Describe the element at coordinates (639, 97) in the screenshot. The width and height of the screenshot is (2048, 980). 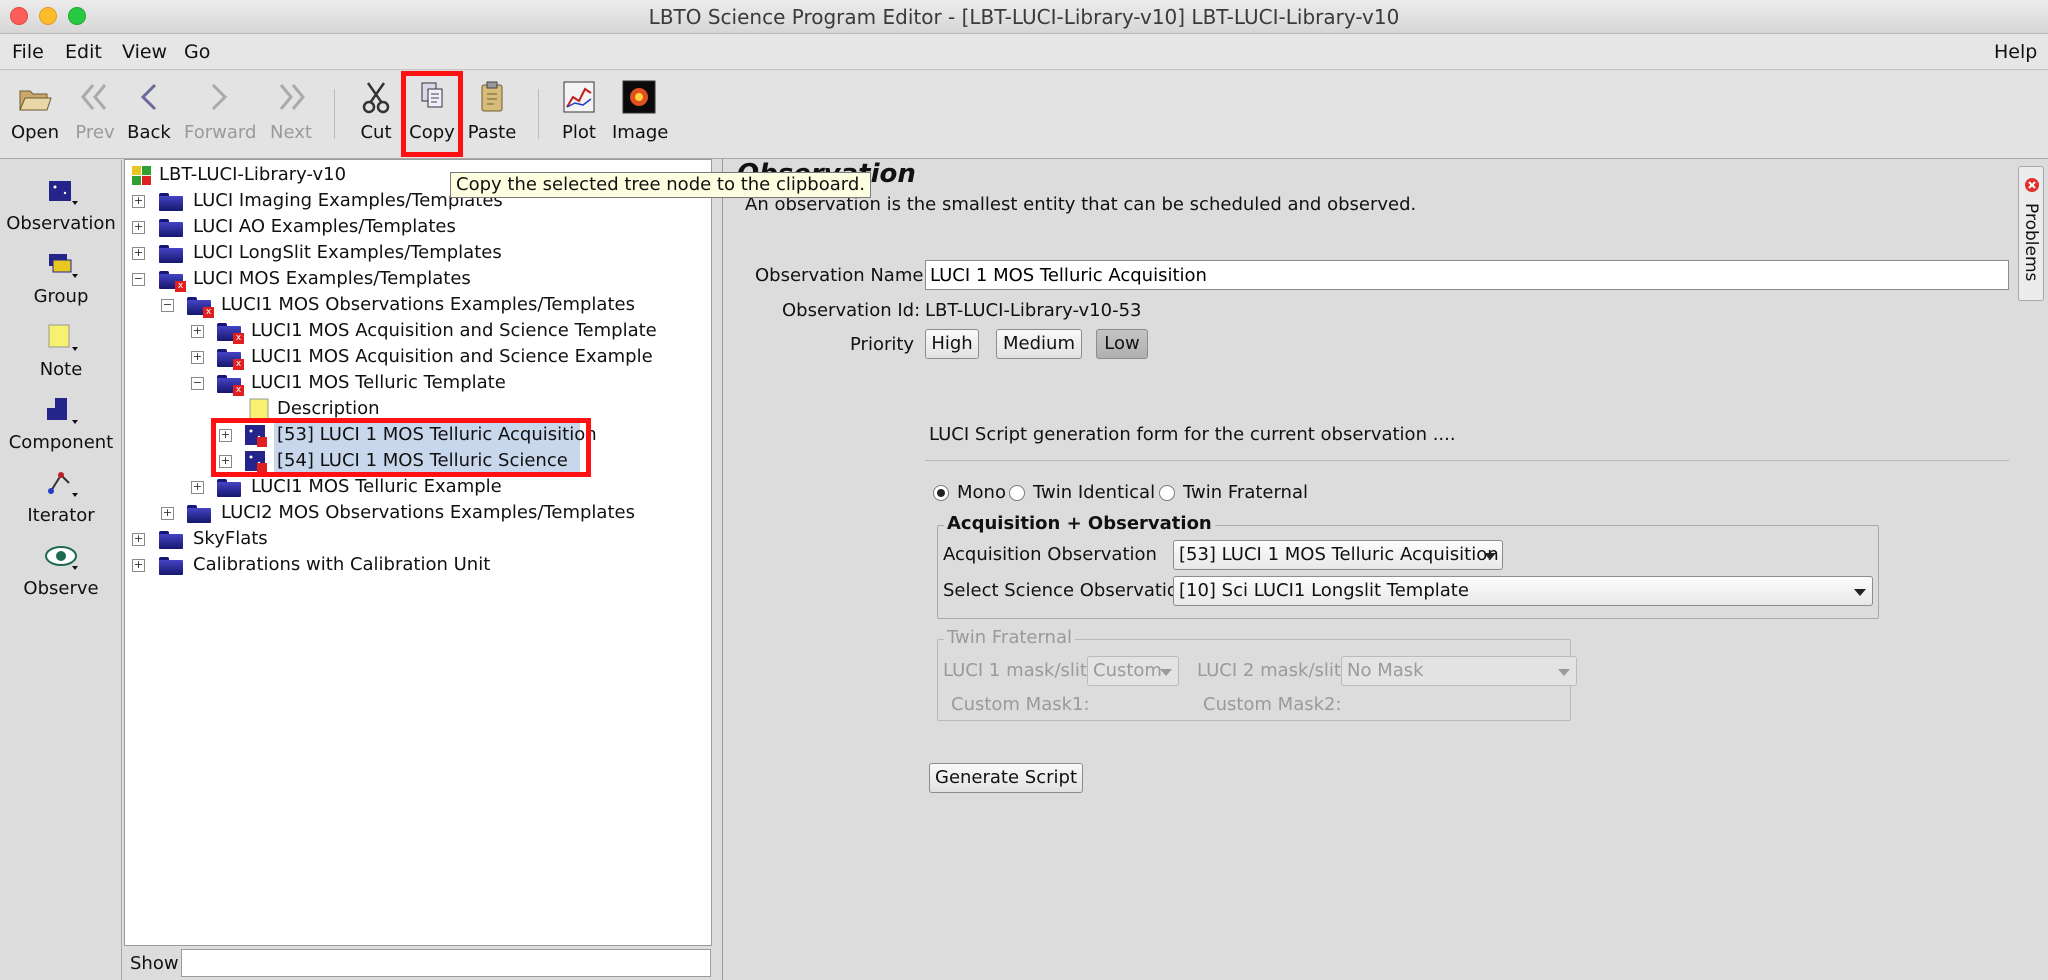
I see `image-icon` at that location.